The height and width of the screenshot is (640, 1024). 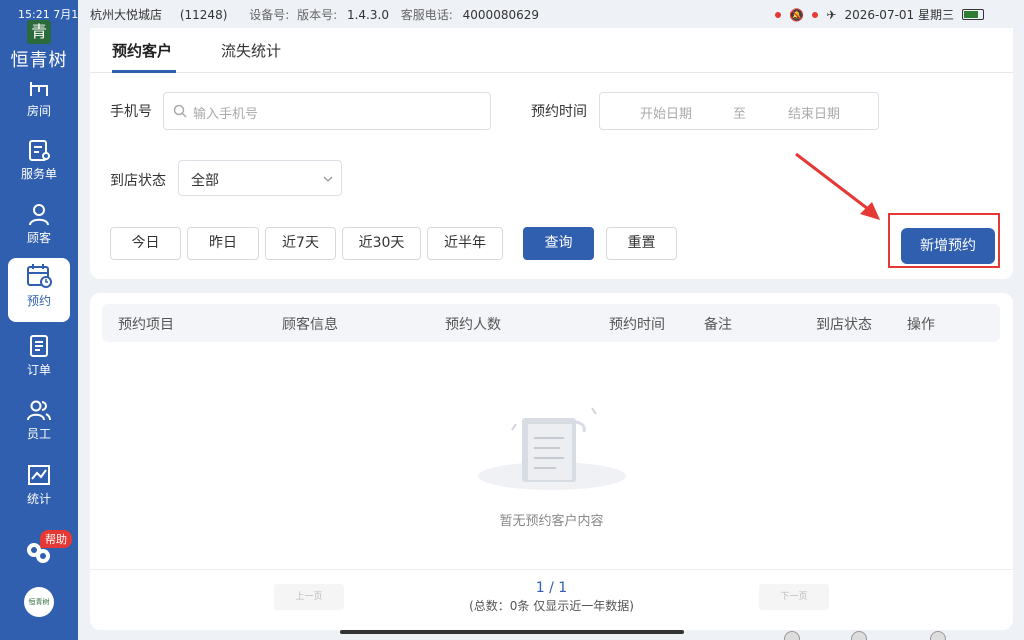 What do you see at coordinates (426, 15) in the screenshot?
I see `service-label: 客服电话:` at bounding box center [426, 15].